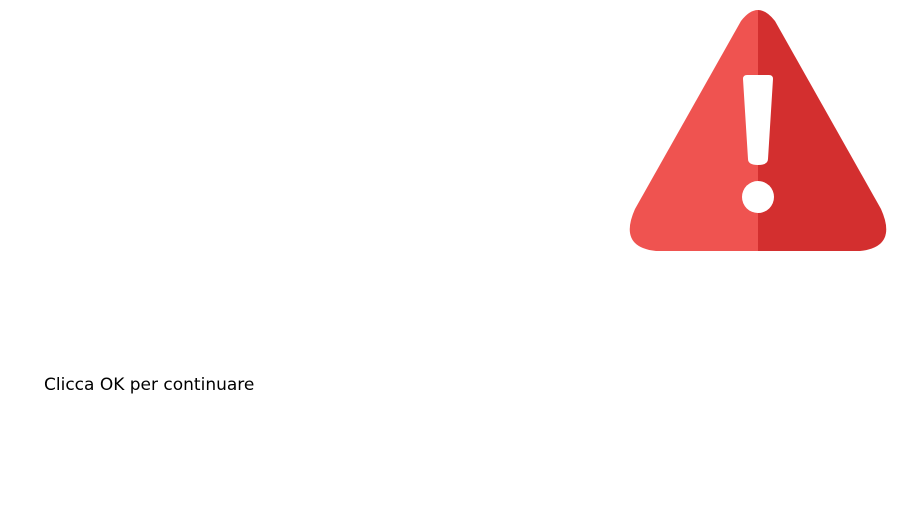 Image resolution: width=900 pixels, height=512 pixels. I want to click on triangle-right-half, so click(822, 130).